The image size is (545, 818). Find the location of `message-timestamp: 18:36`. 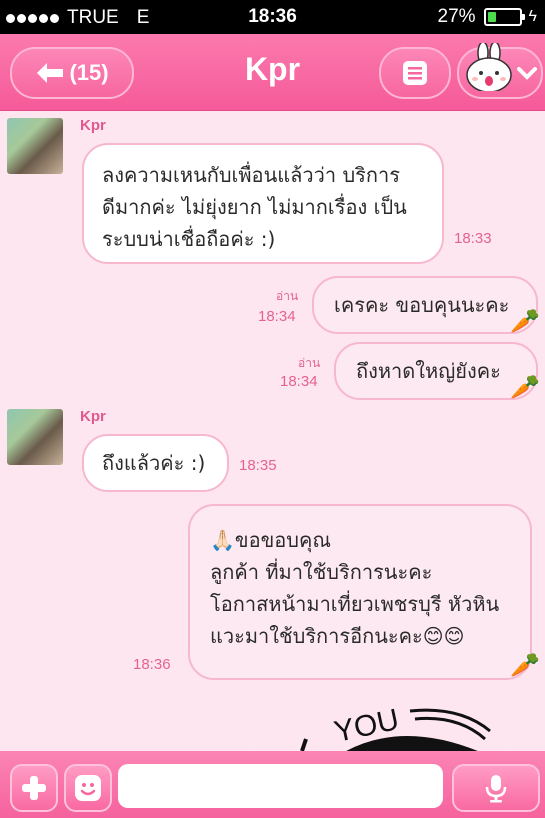

message-timestamp: 18:36 is located at coordinates (152, 664).